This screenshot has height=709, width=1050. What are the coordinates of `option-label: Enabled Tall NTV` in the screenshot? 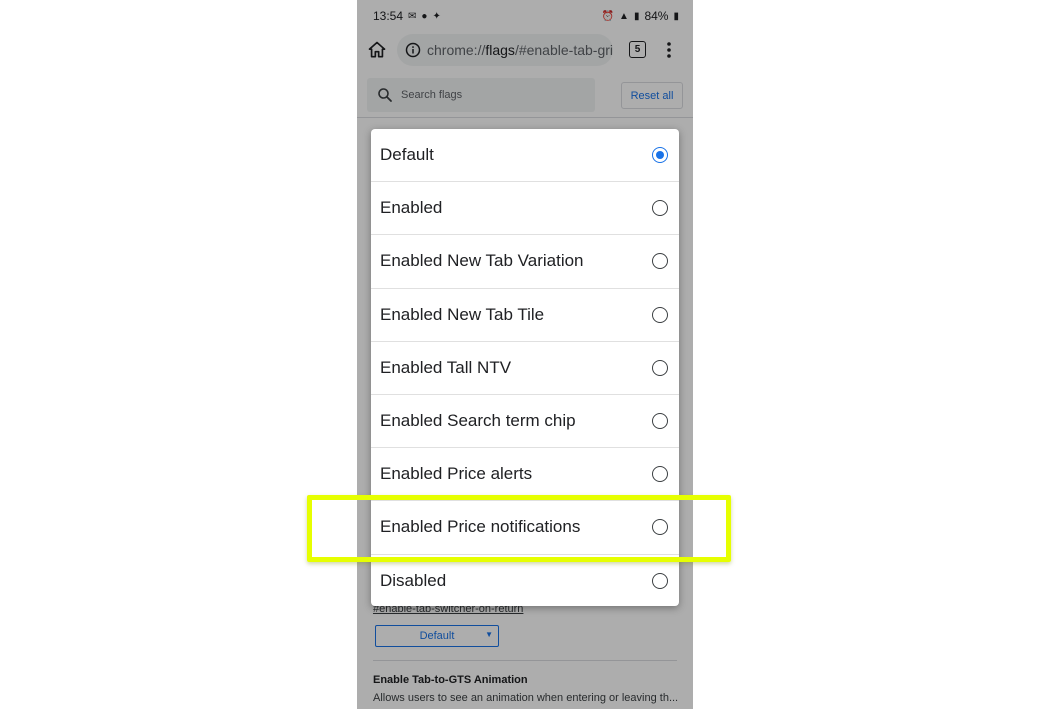 It's located at (446, 367).